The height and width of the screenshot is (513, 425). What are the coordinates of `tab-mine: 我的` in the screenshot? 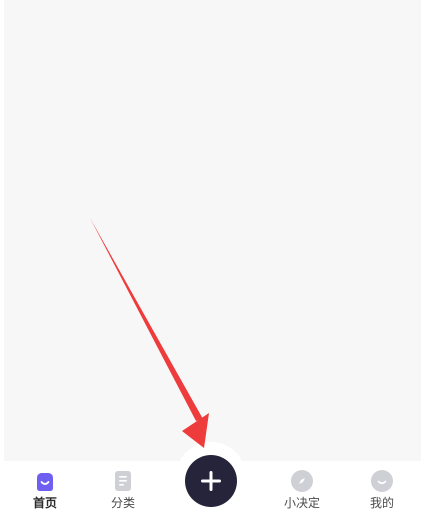 It's located at (382, 491).